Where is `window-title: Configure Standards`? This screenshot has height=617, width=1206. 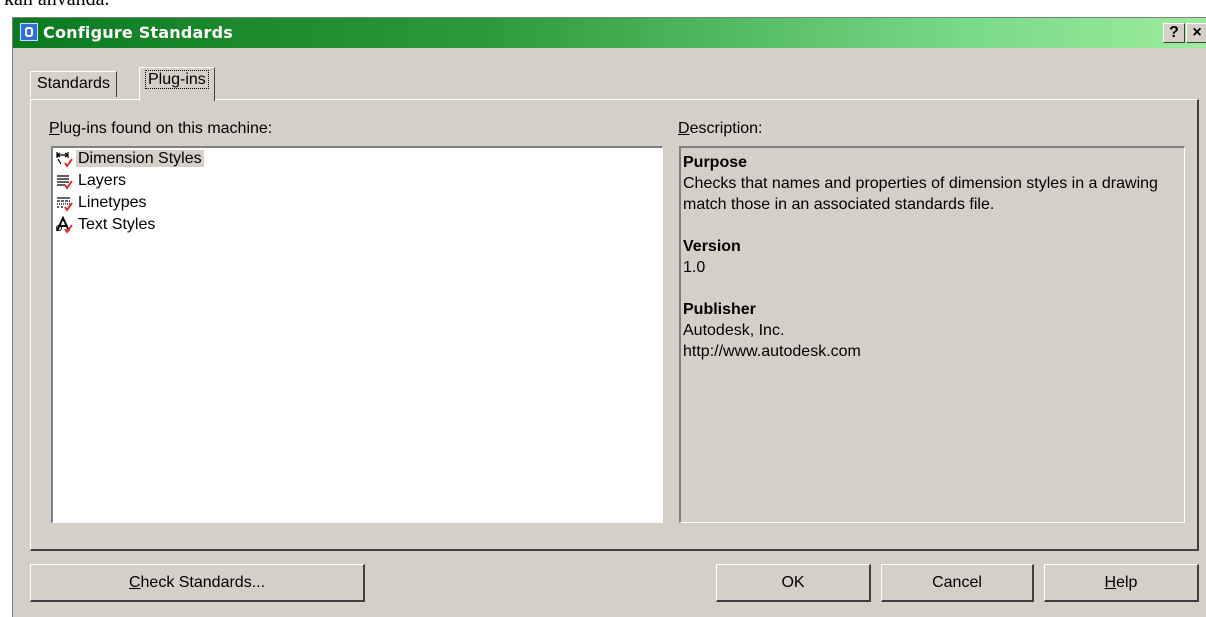 window-title: Configure Standards is located at coordinates (138, 32).